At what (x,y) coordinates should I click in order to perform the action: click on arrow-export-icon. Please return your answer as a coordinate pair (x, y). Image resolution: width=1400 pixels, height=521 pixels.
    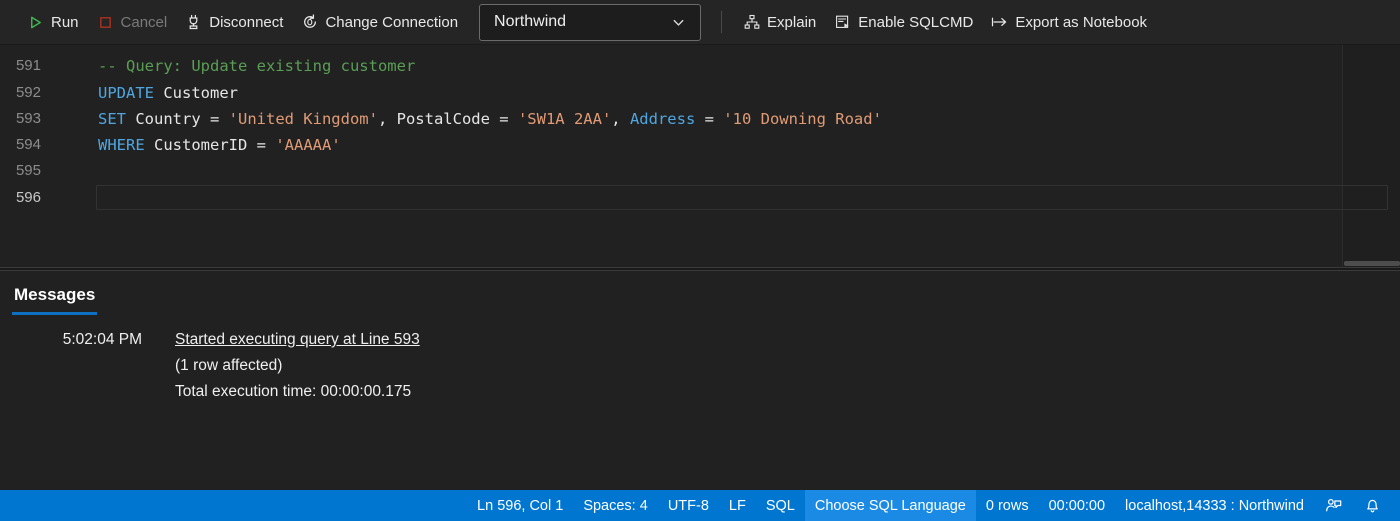
    Looking at the image, I should click on (999, 22).